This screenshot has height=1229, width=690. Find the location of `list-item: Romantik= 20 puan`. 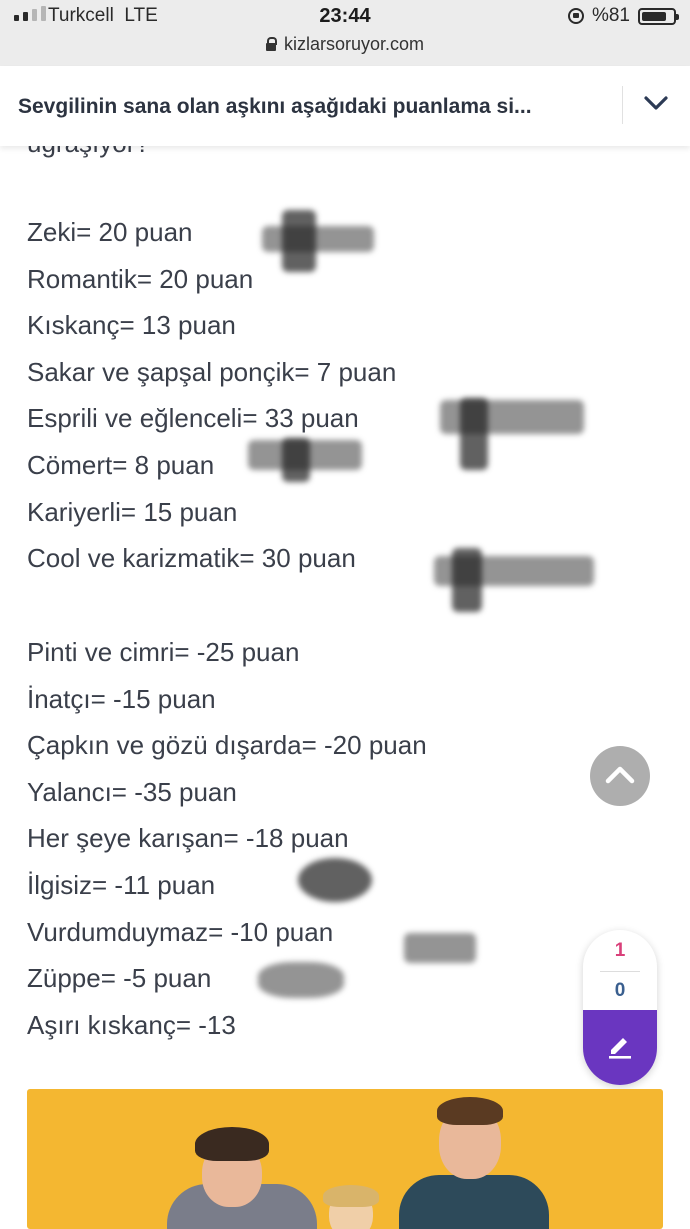

list-item: Romantik= 20 puan is located at coordinates (140, 278).